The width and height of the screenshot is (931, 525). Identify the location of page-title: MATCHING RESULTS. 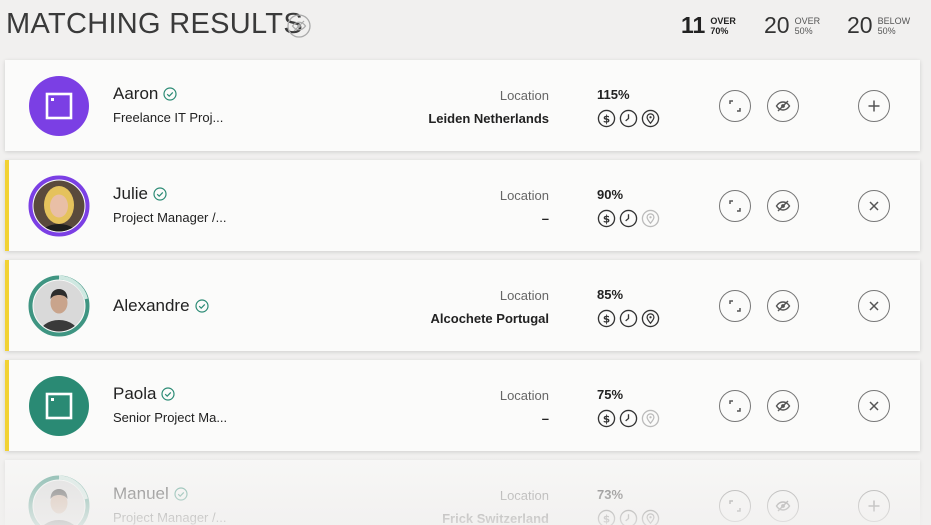
(154, 24).